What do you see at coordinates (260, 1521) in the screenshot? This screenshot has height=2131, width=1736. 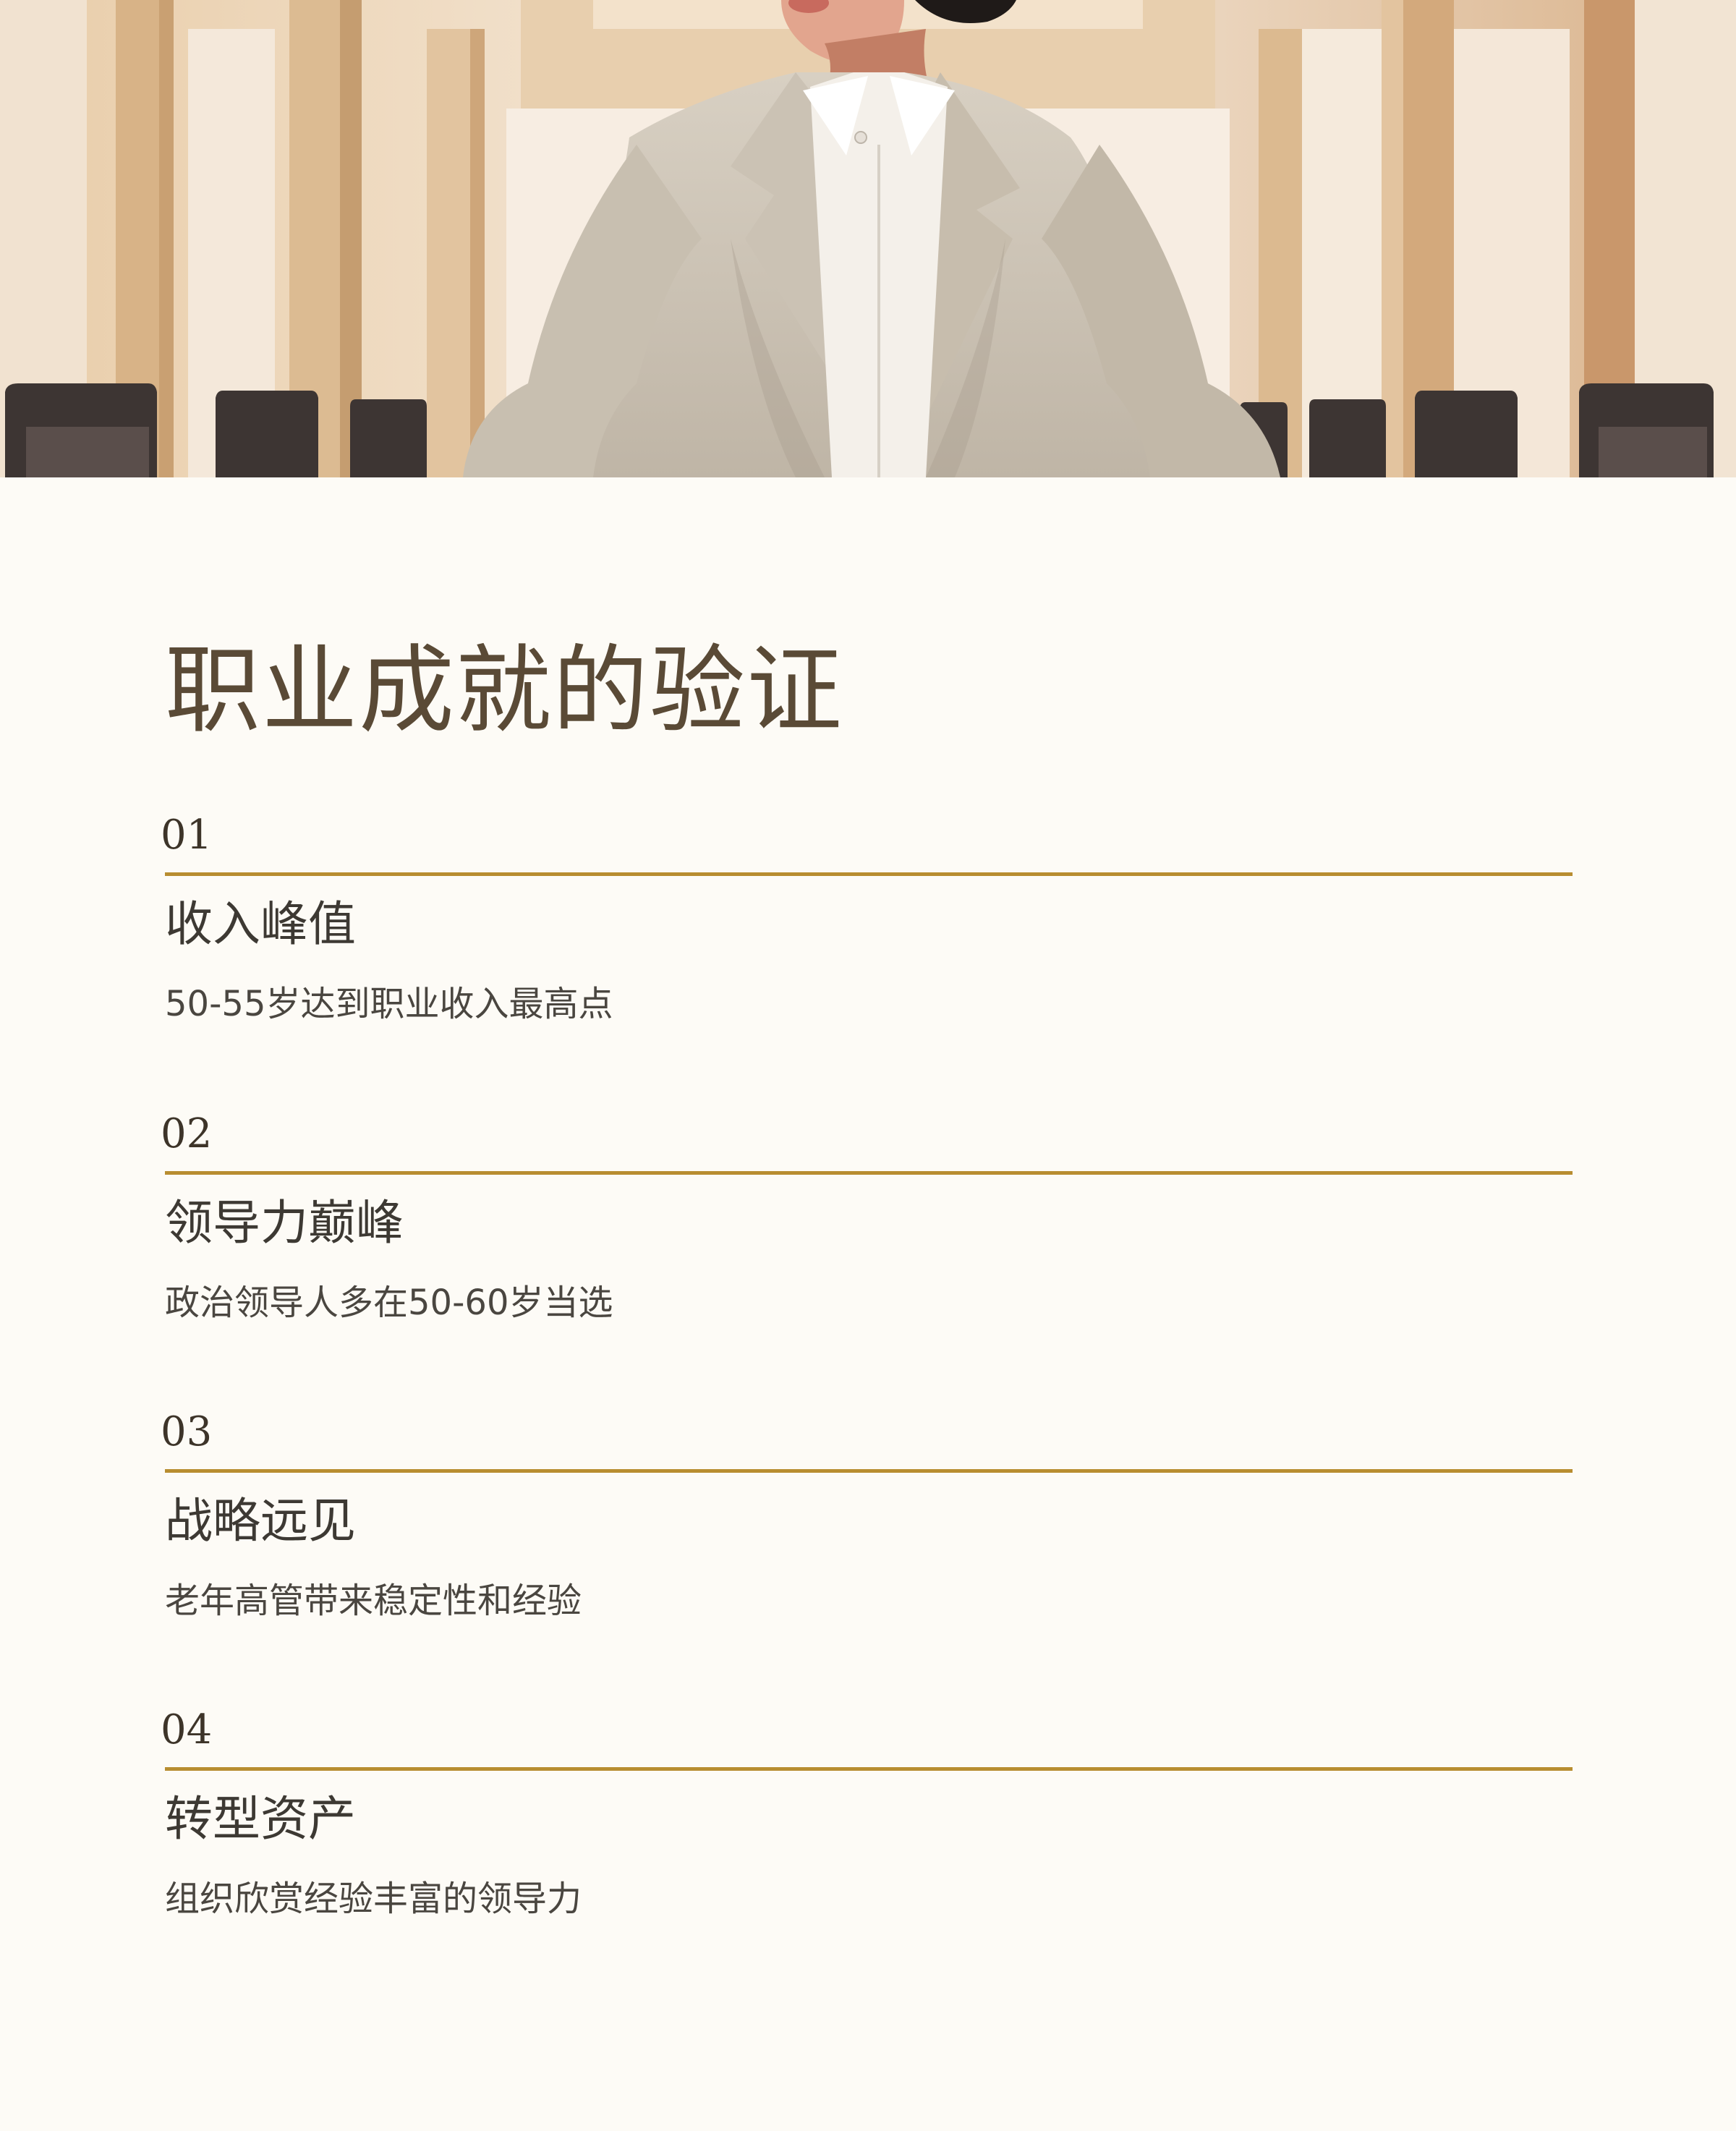 I see `item-title: 战略远见` at bounding box center [260, 1521].